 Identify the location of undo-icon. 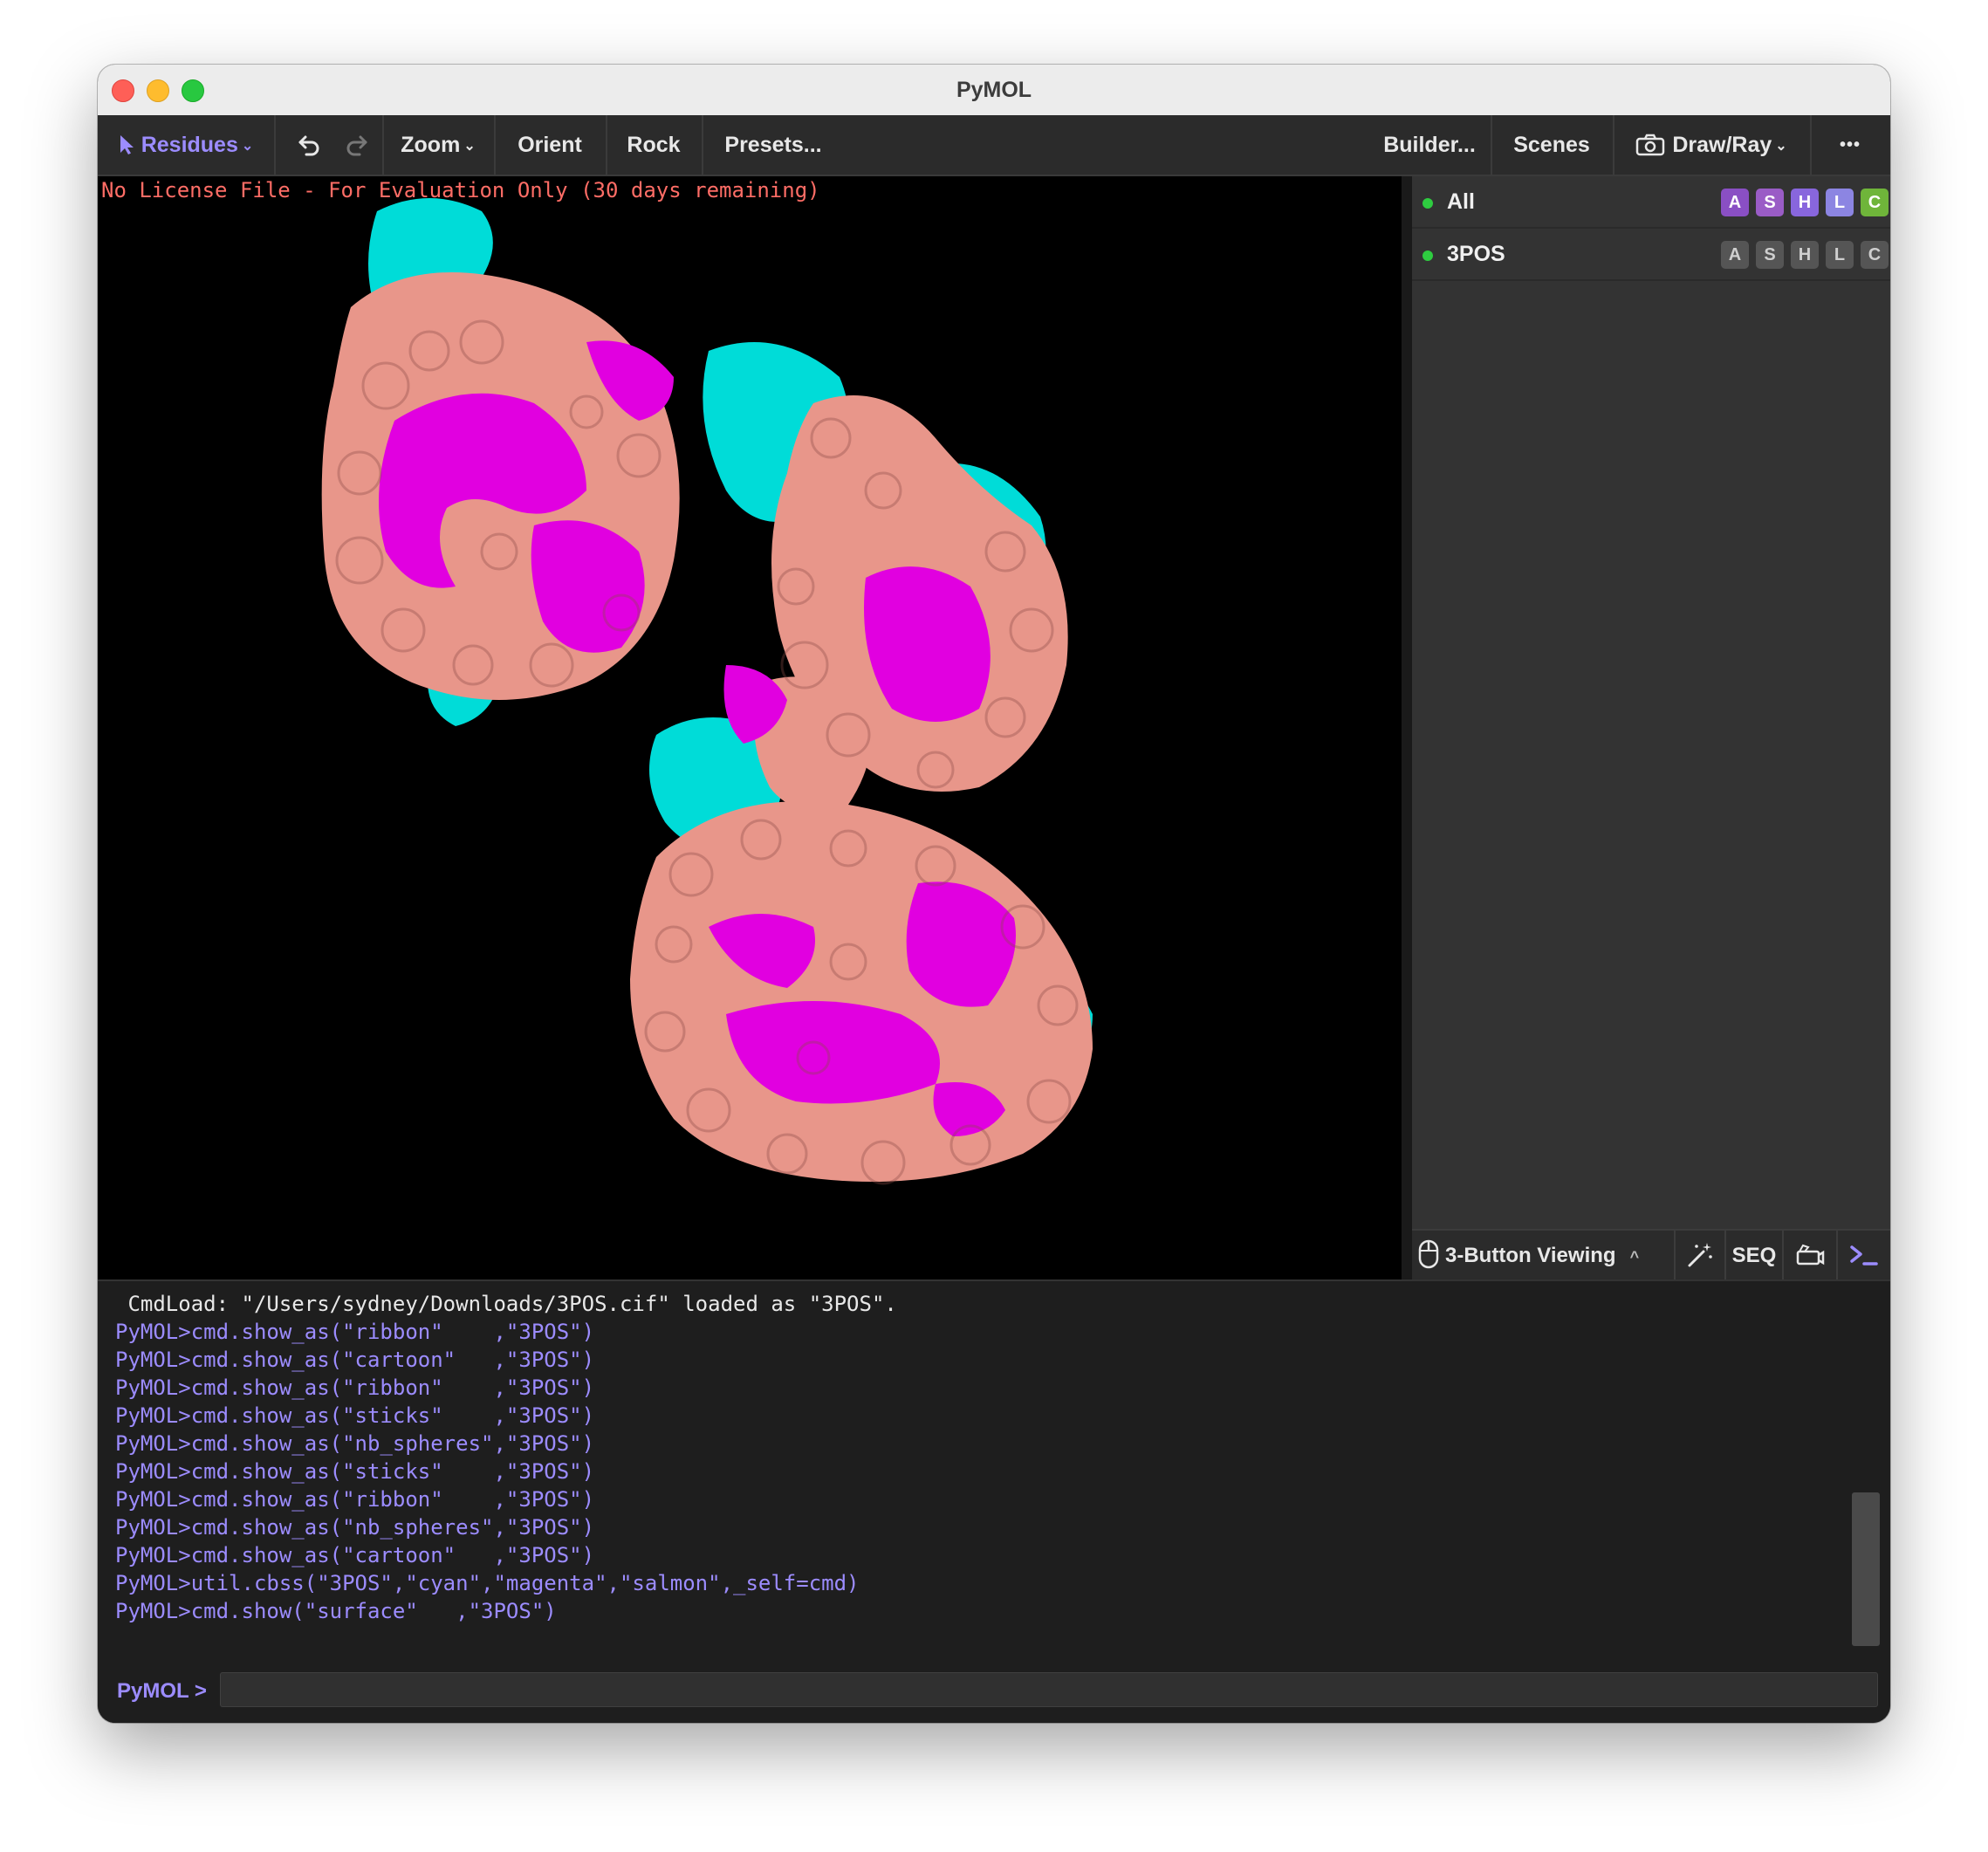
(308, 145).